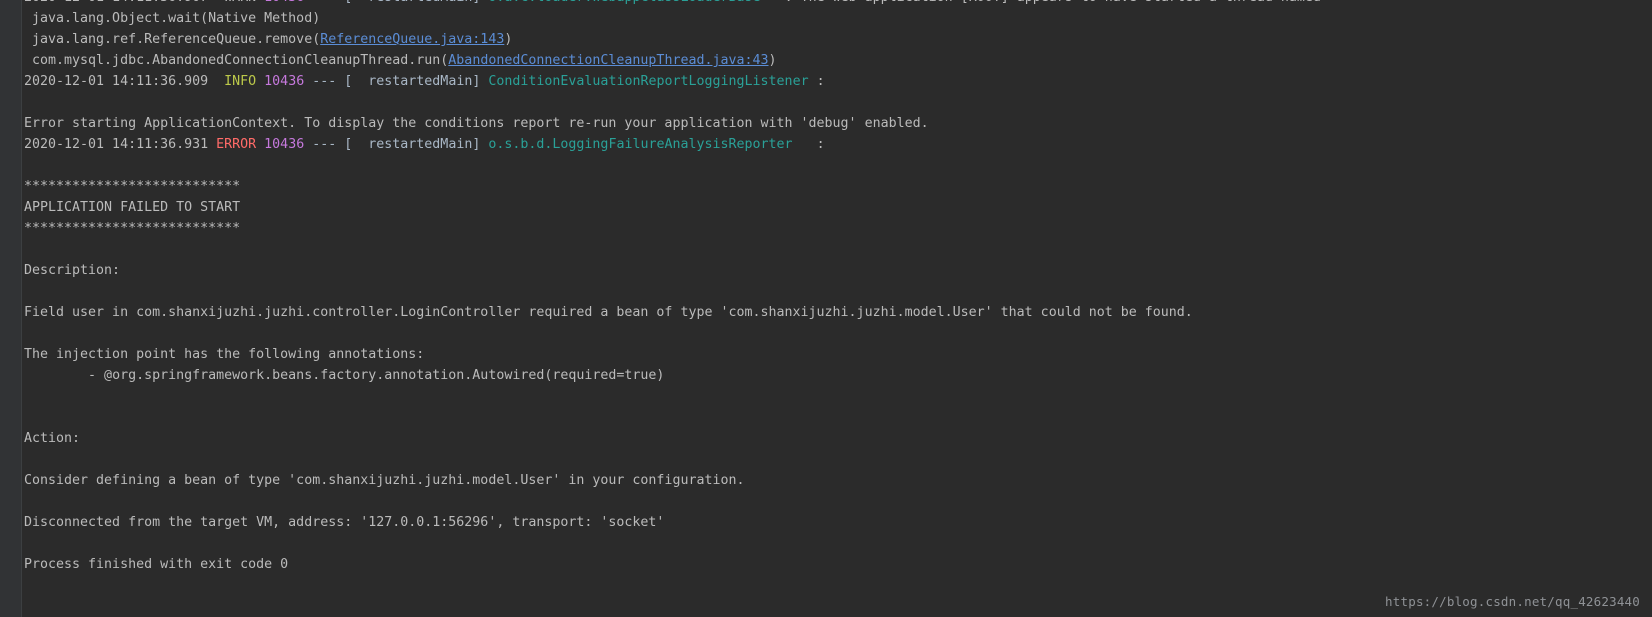 The width and height of the screenshot is (1652, 617). Describe the element at coordinates (156, 564) in the screenshot. I see `console-token: Process finished with exit code 0` at that location.